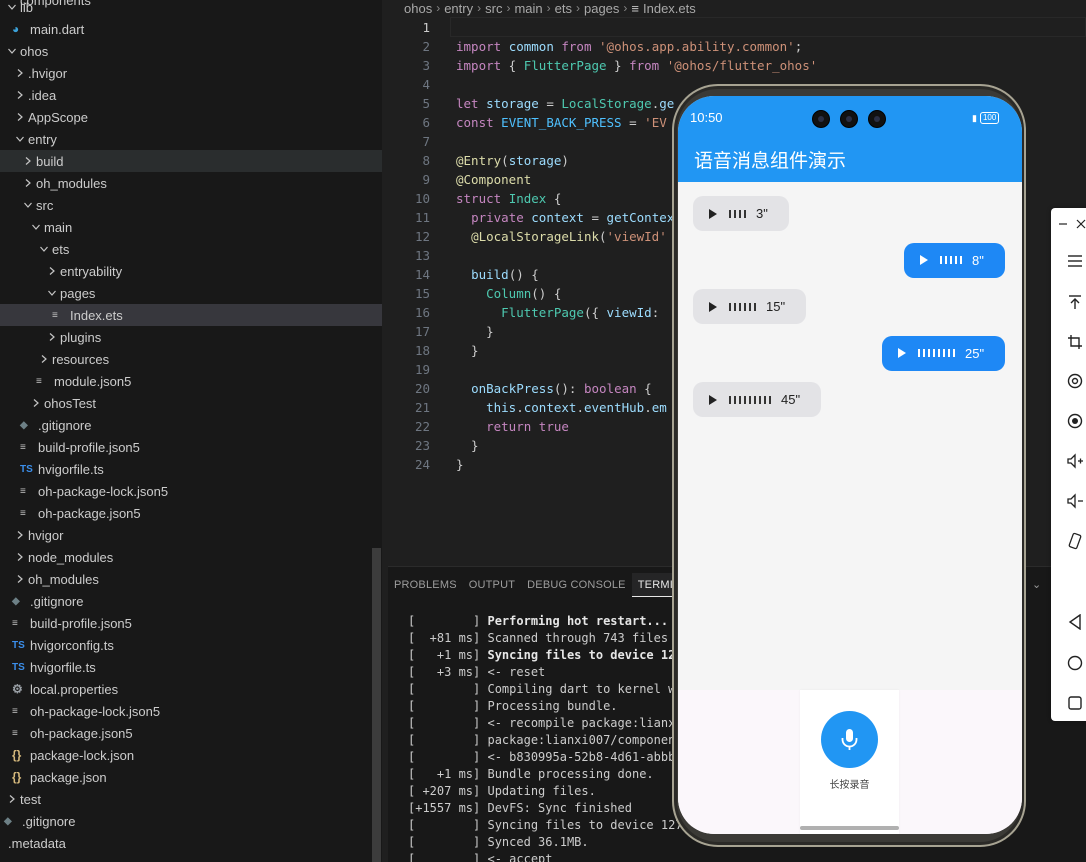 The width and height of the screenshot is (1086, 862). I want to click on folder-item: AppScope, so click(191, 117).